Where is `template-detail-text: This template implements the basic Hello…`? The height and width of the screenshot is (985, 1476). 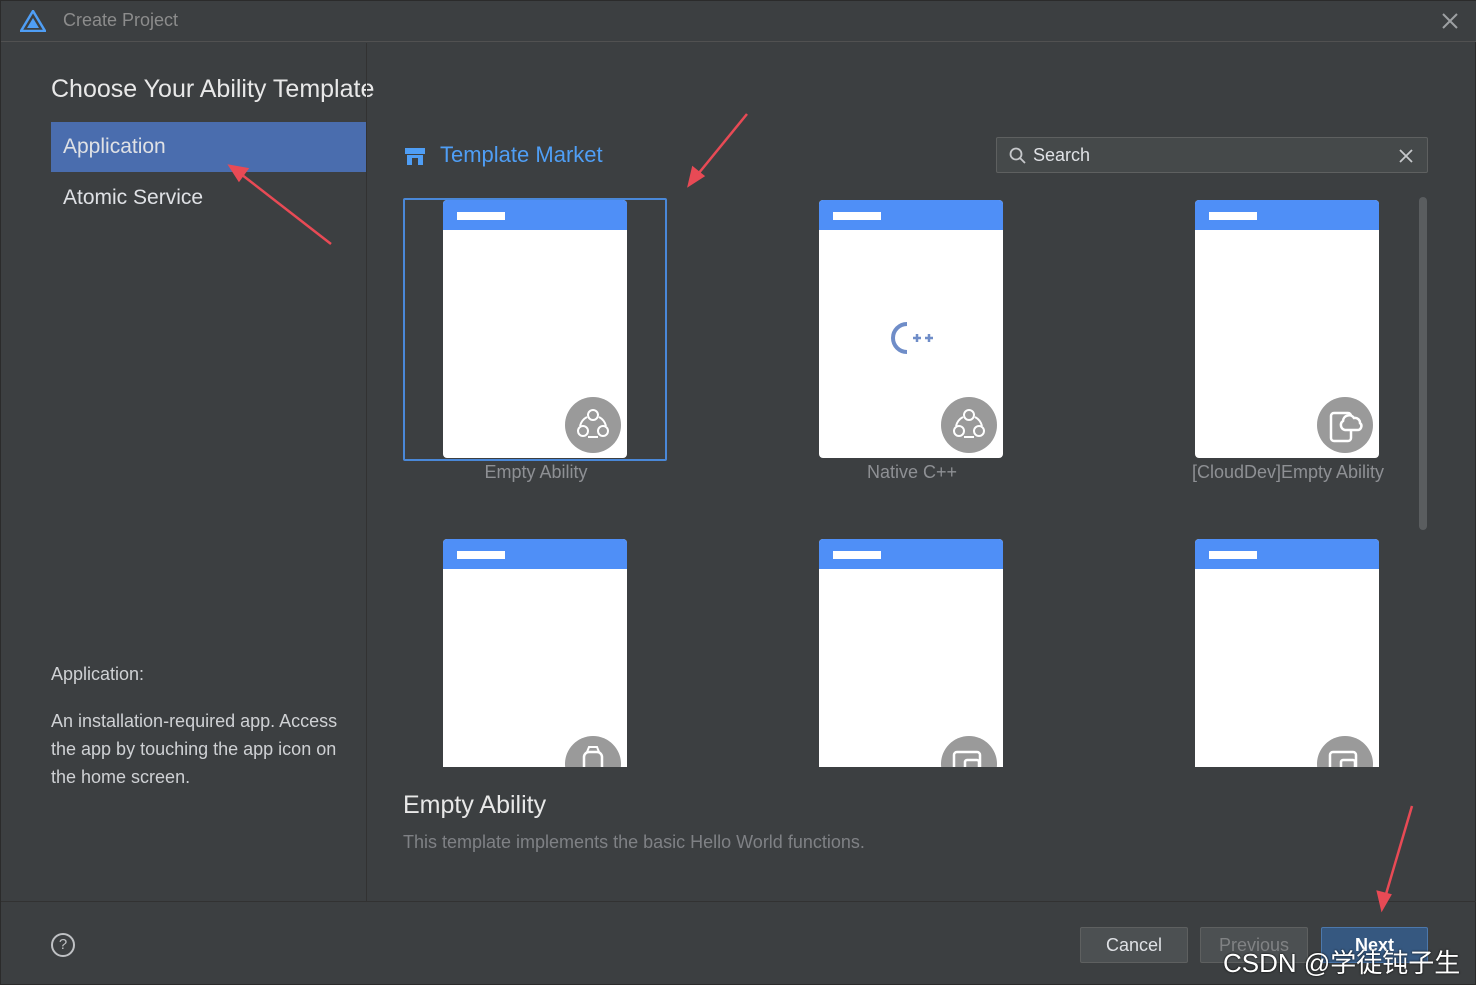 template-detail-text: This template implements the basic Hello… is located at coordinates (634, 842).